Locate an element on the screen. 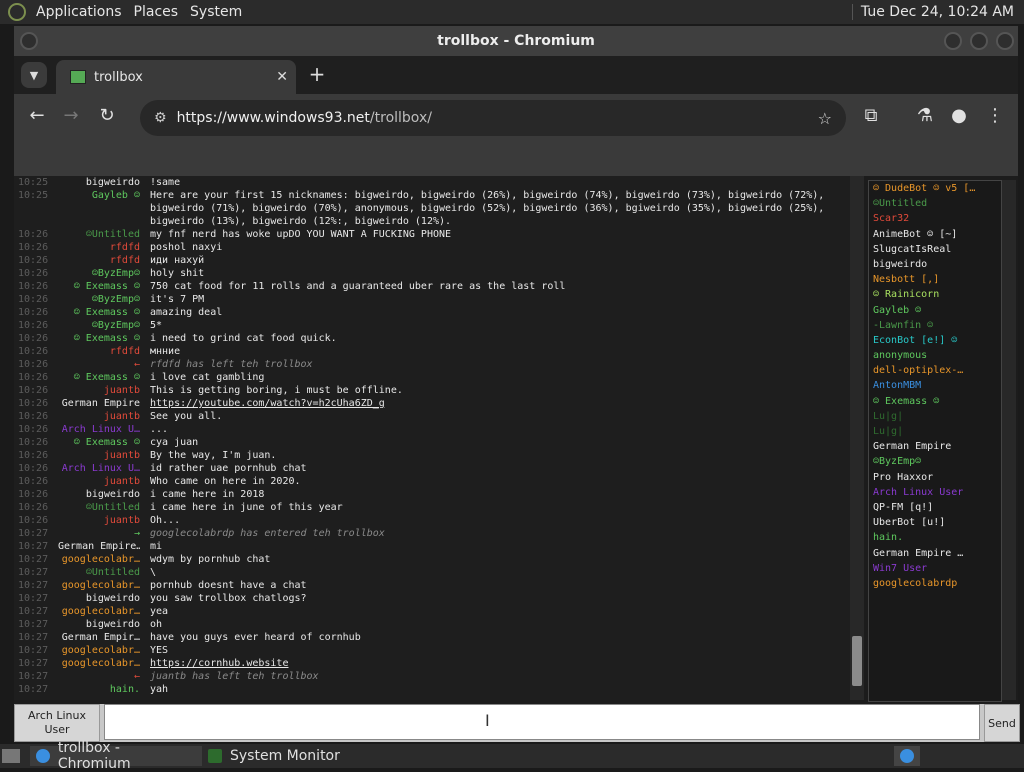  extensions-icon: ⧉ is located at coordinates (871, 115).